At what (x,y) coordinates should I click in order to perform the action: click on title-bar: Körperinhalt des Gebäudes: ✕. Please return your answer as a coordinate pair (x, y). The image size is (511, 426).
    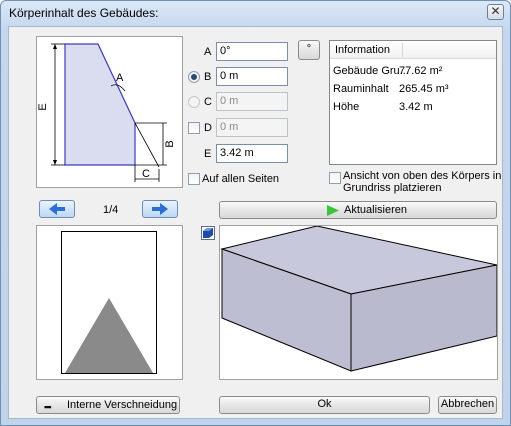
    Looking at the image, I should click on (255, 13).